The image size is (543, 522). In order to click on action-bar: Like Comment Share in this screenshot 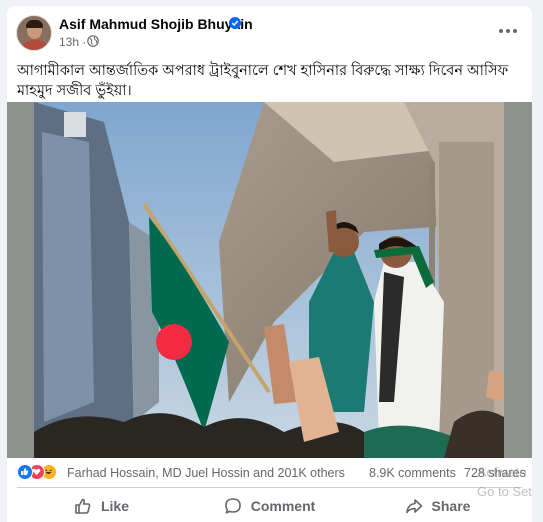, I will do `click(269, 505)`.